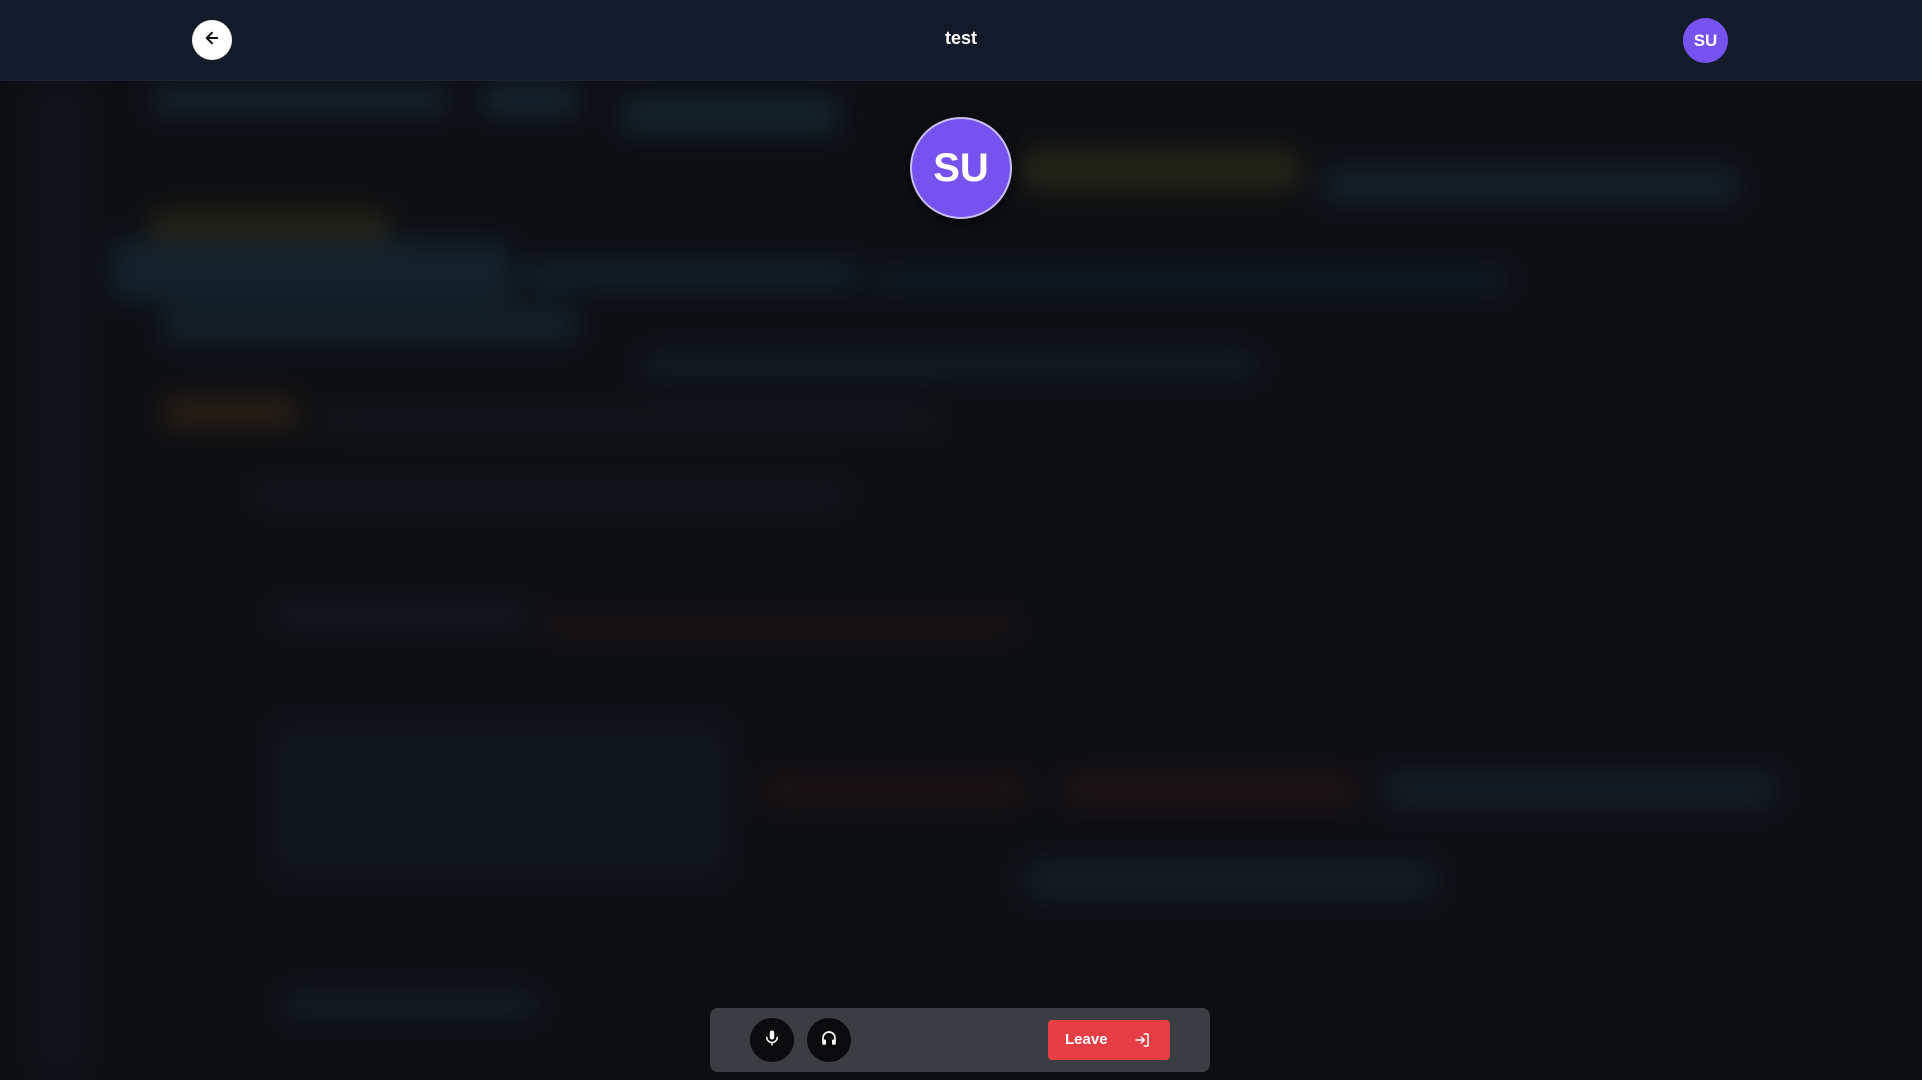 The image size is (1922, 1080). I want to click on room-title: test, so click(960, 38).